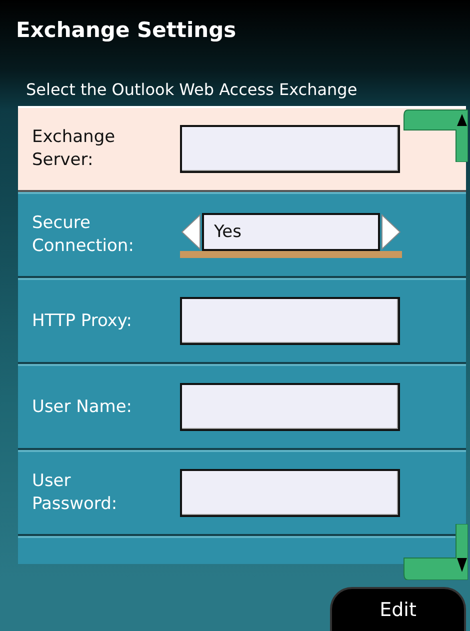  Describe the element at coordinates (435, 552) in the screenshot. I see `scroll-down-button` at that location.